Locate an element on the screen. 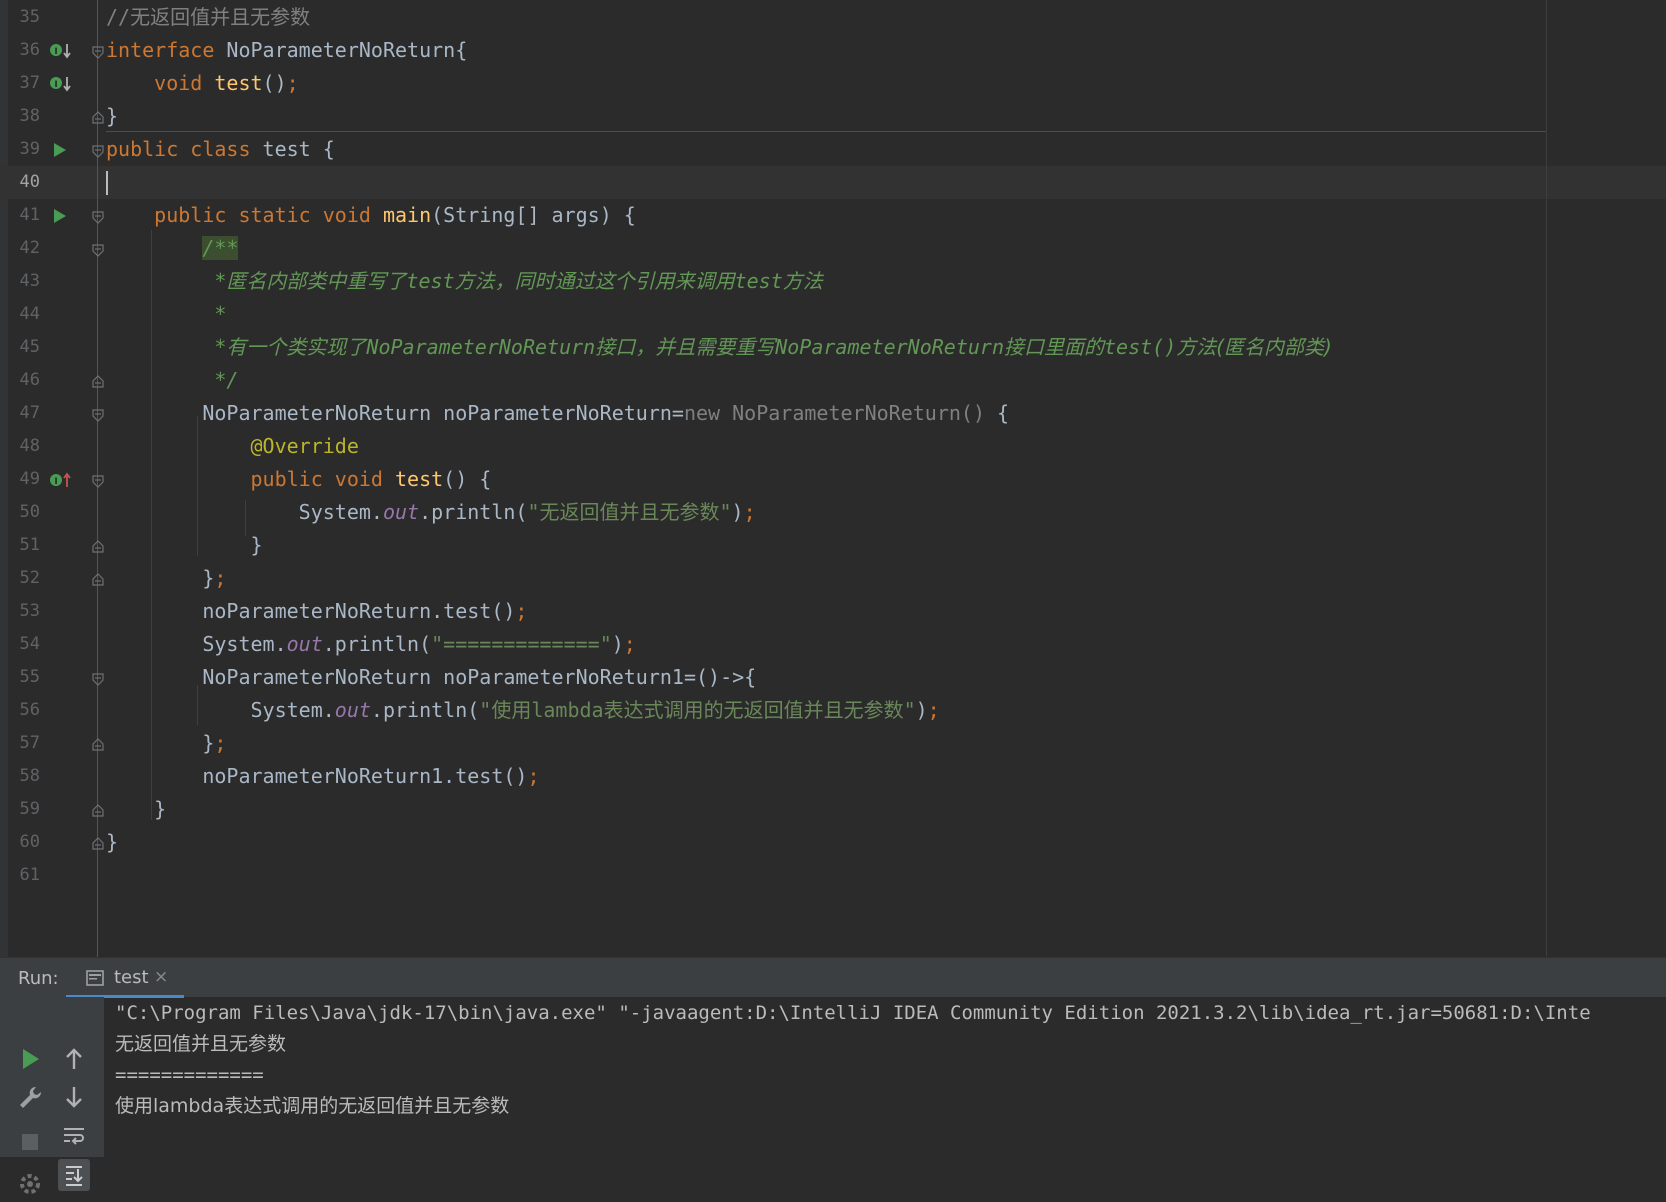  code-token: 接口，并且需要重写 is located at coordinates (685, 347).